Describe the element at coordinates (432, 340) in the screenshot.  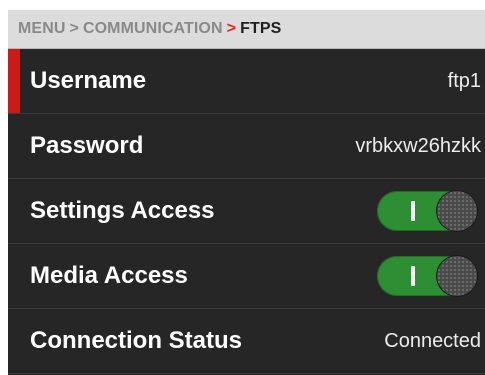
I see `connection-status-value: Connected` at that location.